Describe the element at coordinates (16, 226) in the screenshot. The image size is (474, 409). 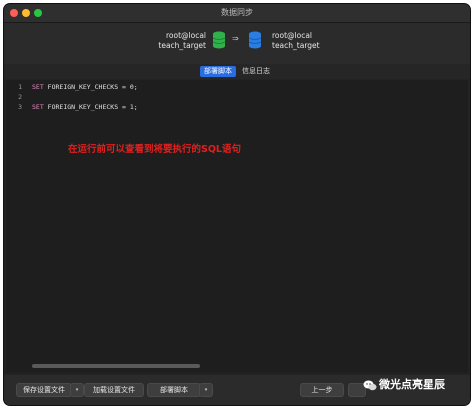
I see `line-number-gutter: 1 2 3` at that location.